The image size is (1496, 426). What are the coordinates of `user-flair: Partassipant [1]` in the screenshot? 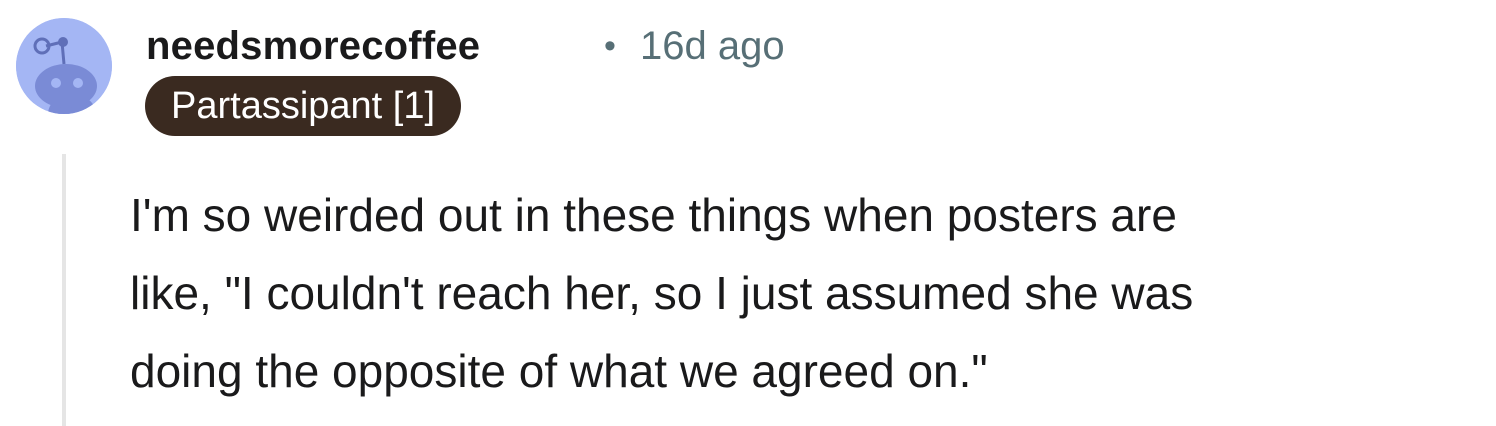 It's located at (303, 106).